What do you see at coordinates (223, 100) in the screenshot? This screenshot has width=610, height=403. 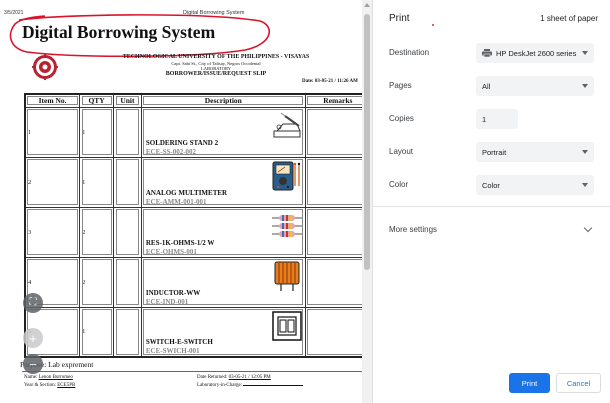 I see `col-description: Description` at bounding box center [223, 100].